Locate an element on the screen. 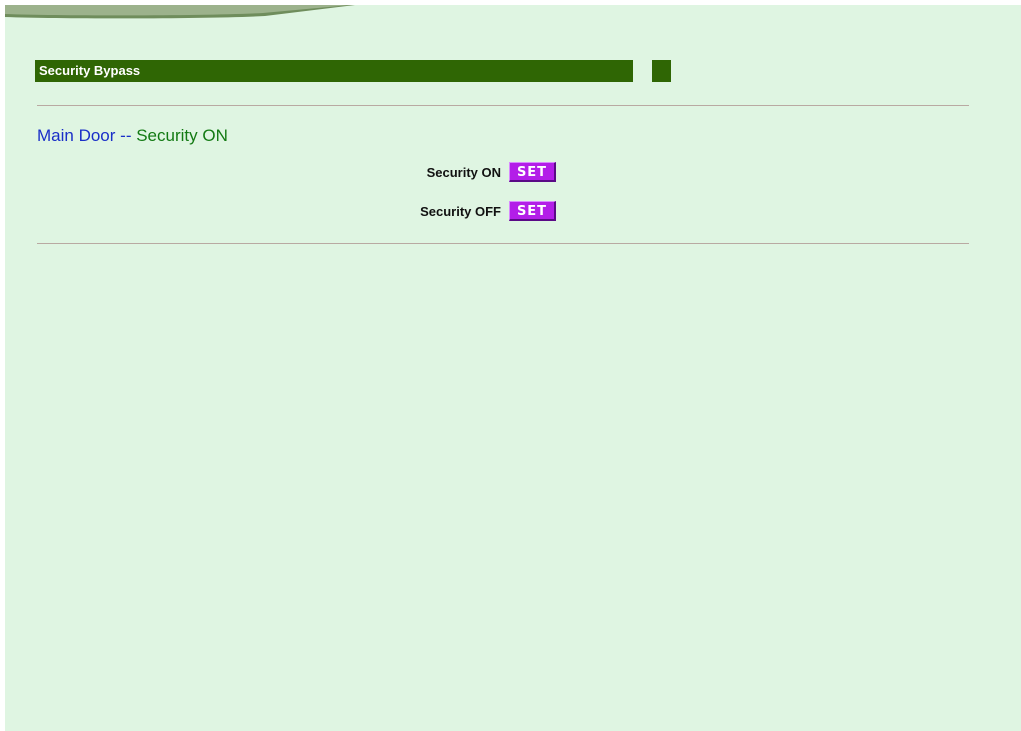  security-off-set-button: SET is located at coordinates (532, 211).